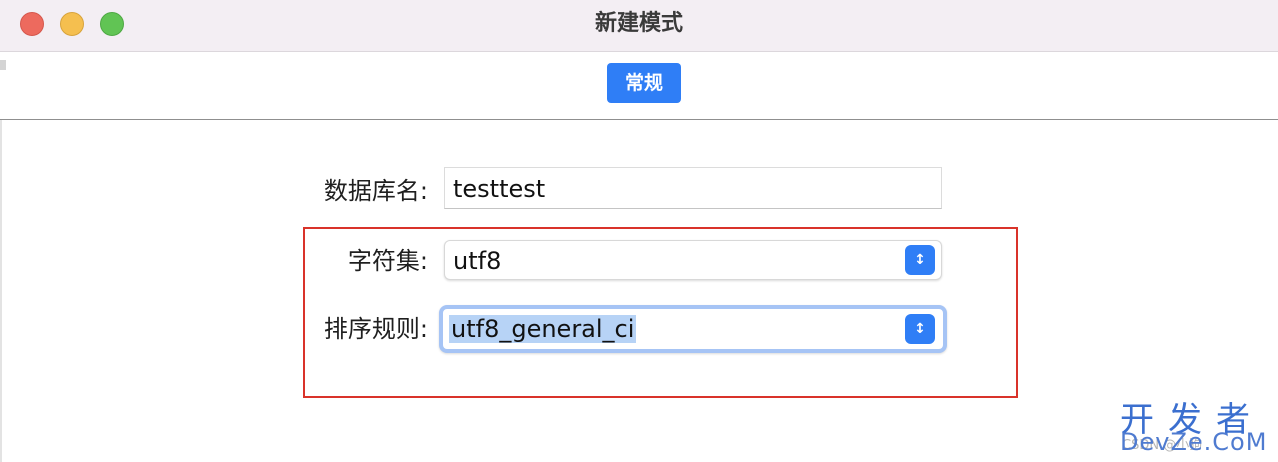 The height and width of the screenshot is (462, 1278). I want to click on background-window-edge, so click(3, 65).